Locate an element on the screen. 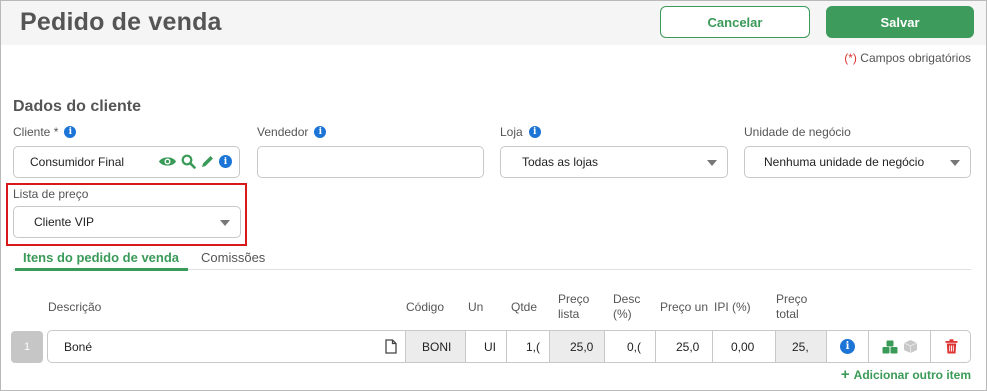  client-required-mark: * is located at coordinates (56, 132).